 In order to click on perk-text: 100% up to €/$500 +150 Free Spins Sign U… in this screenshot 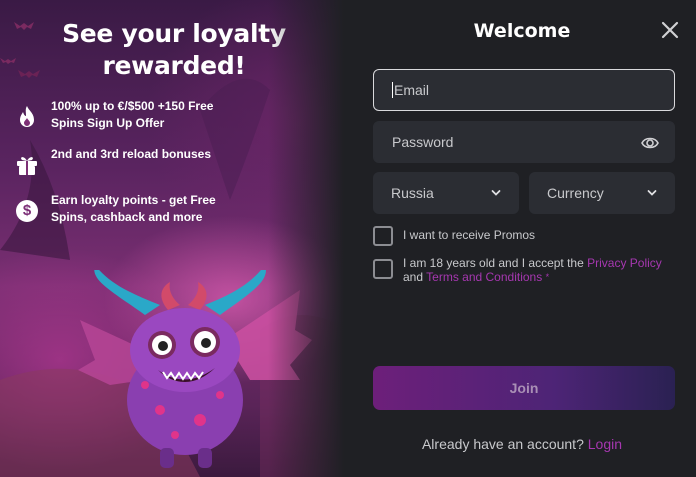, I will do `click(132, 114)`.